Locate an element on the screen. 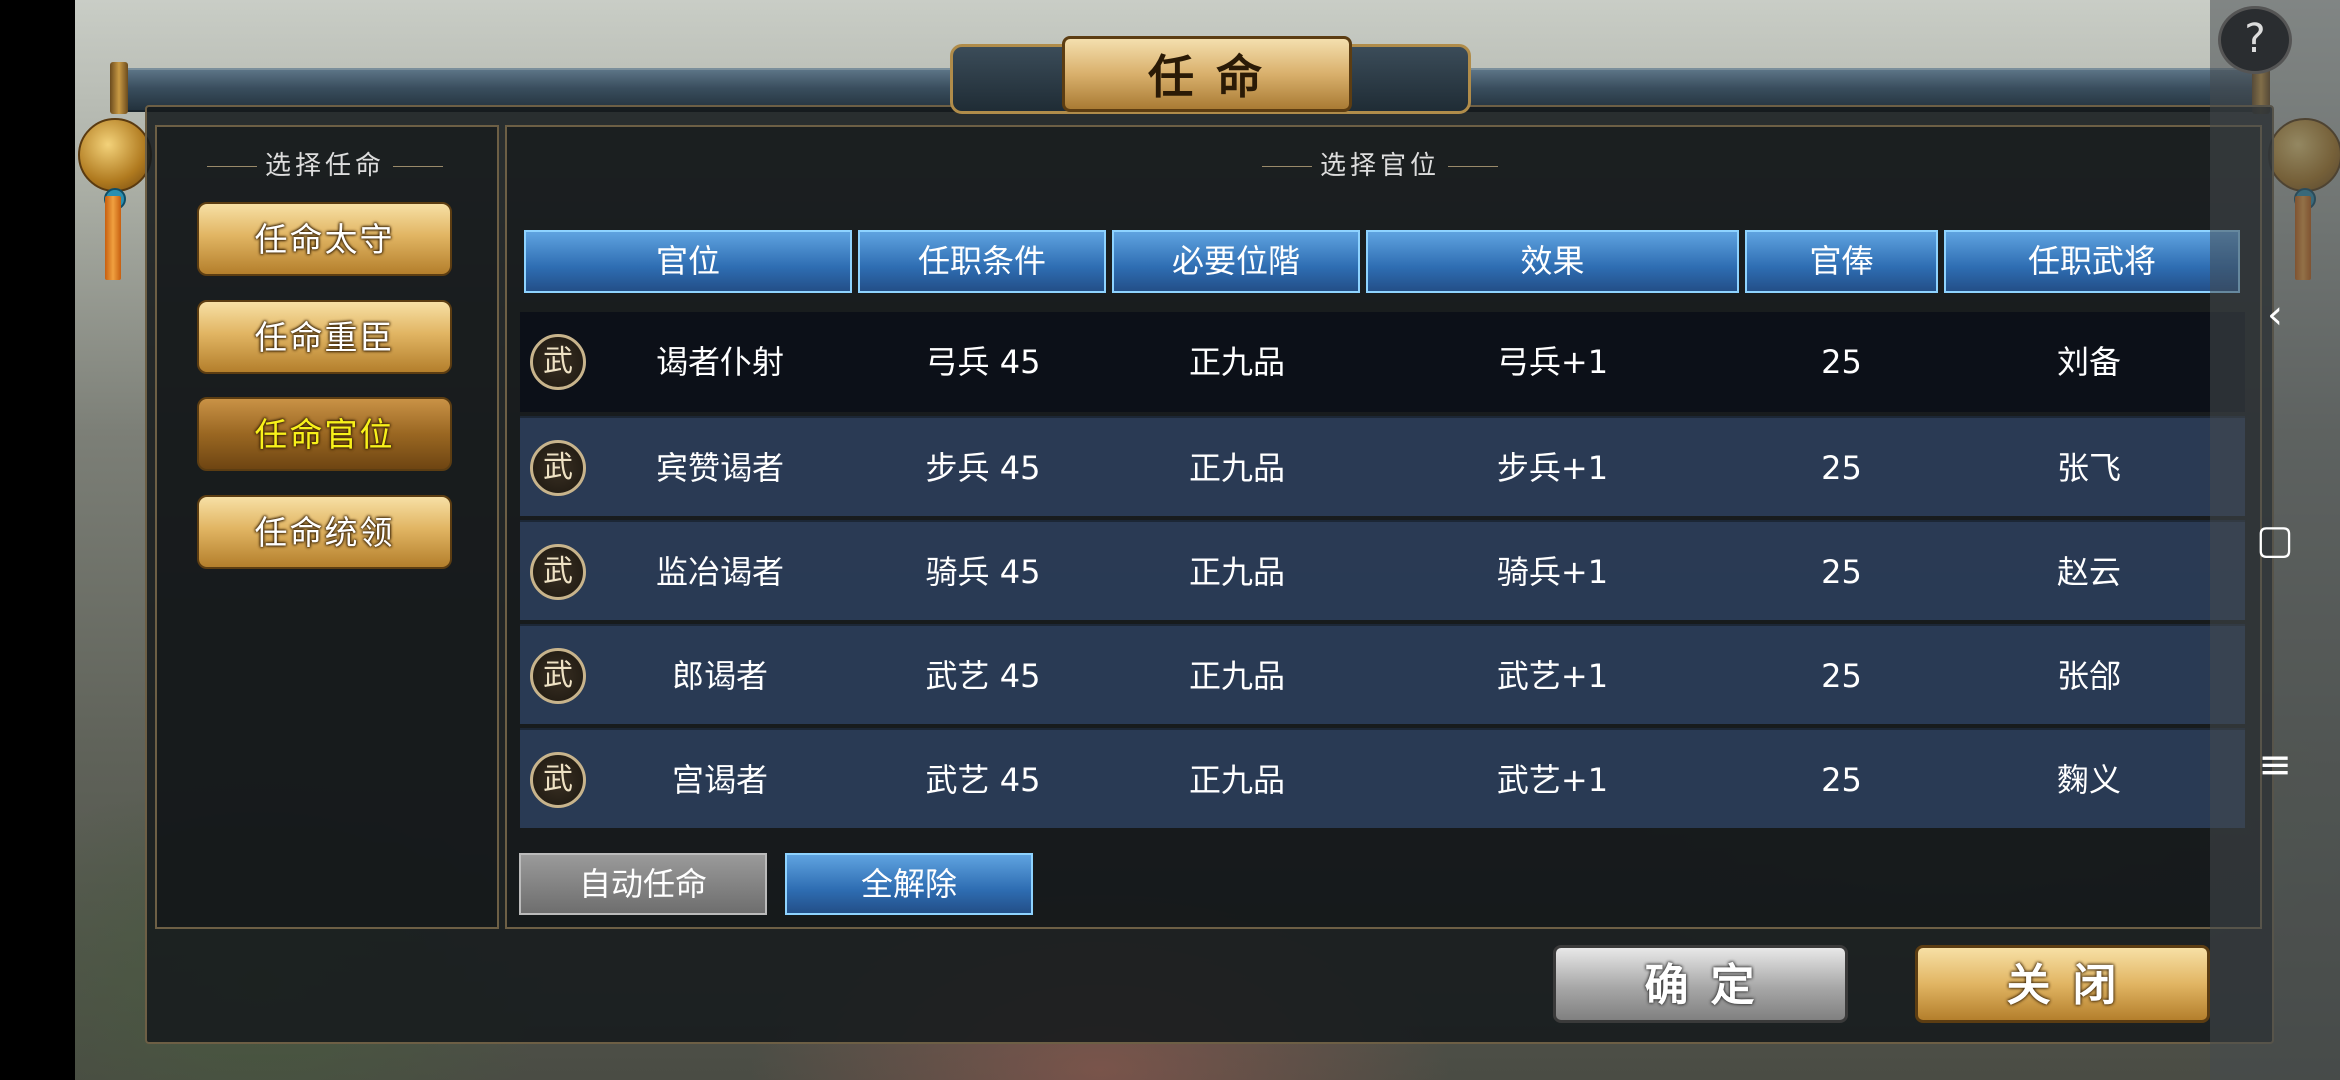 The height and width of the screenshot is (1080, 2340). effect: 弓兵+1 is located at coordinates (1552, 362).